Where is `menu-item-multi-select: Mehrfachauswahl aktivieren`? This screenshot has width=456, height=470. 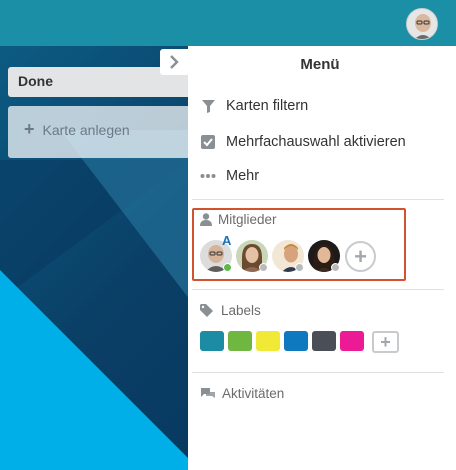
menu-item-multi-select: Mehrfachauswahl aktivieren is located at coordinates (320, 142).